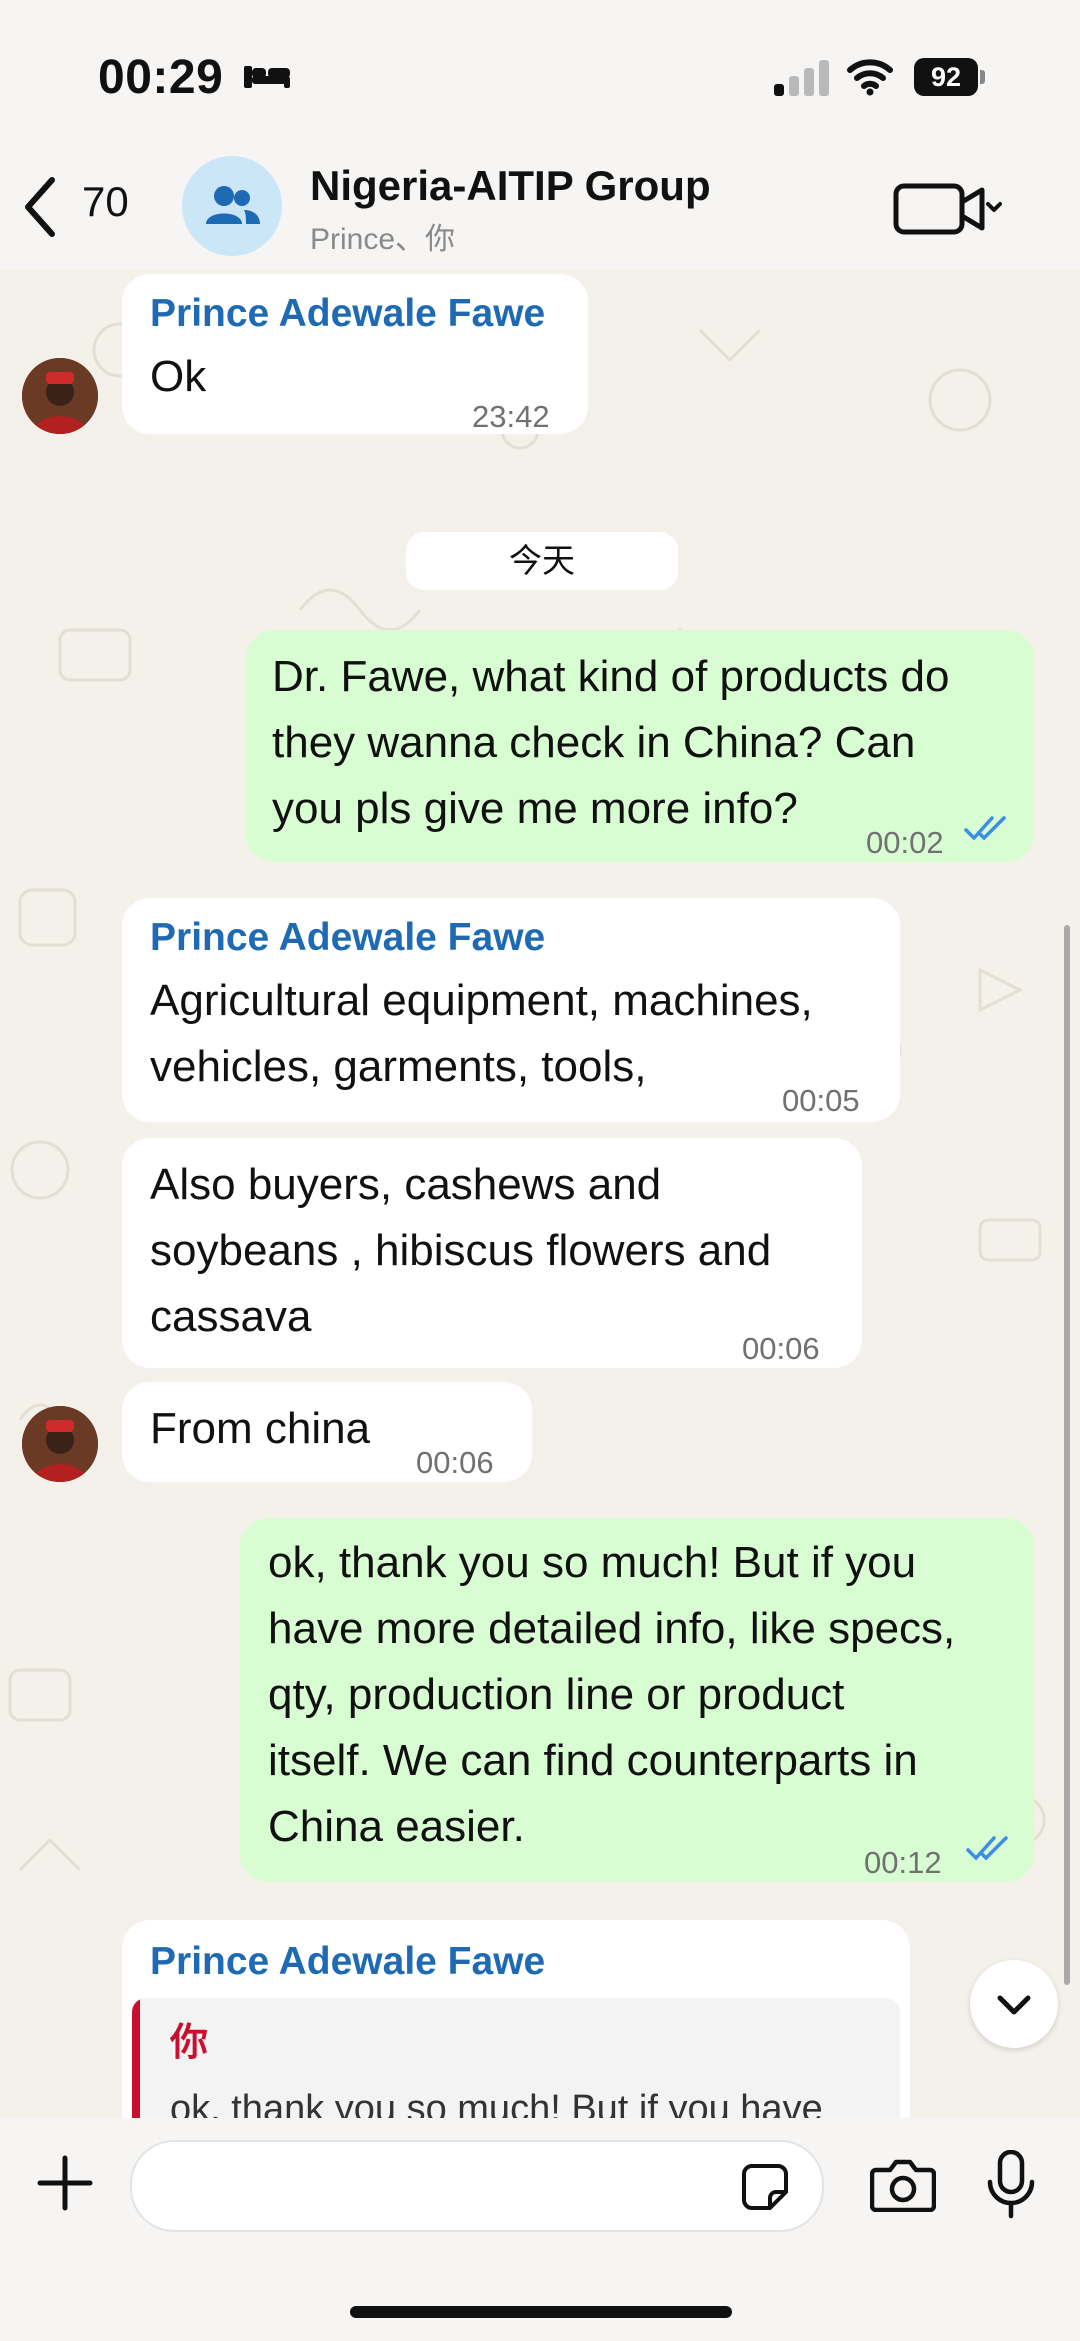  What do you see at coordinates (260, 1428) in the screenshot?
I see `message-text: From china` at bounding box center [260, 1428].